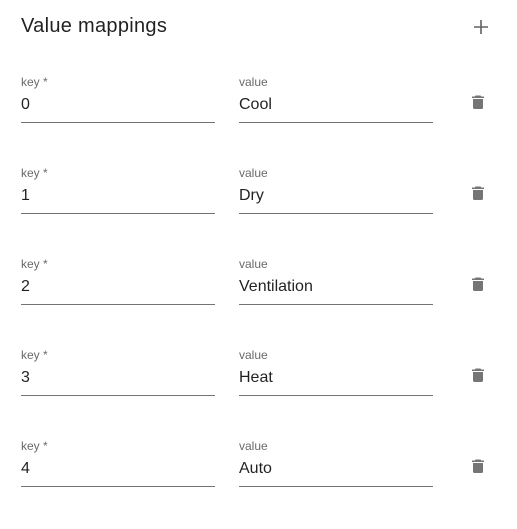 Image resolution: width=517 pixels, height=529 pixels. I want to click on value-mappings-header: Value mappings, so click(258, 27).